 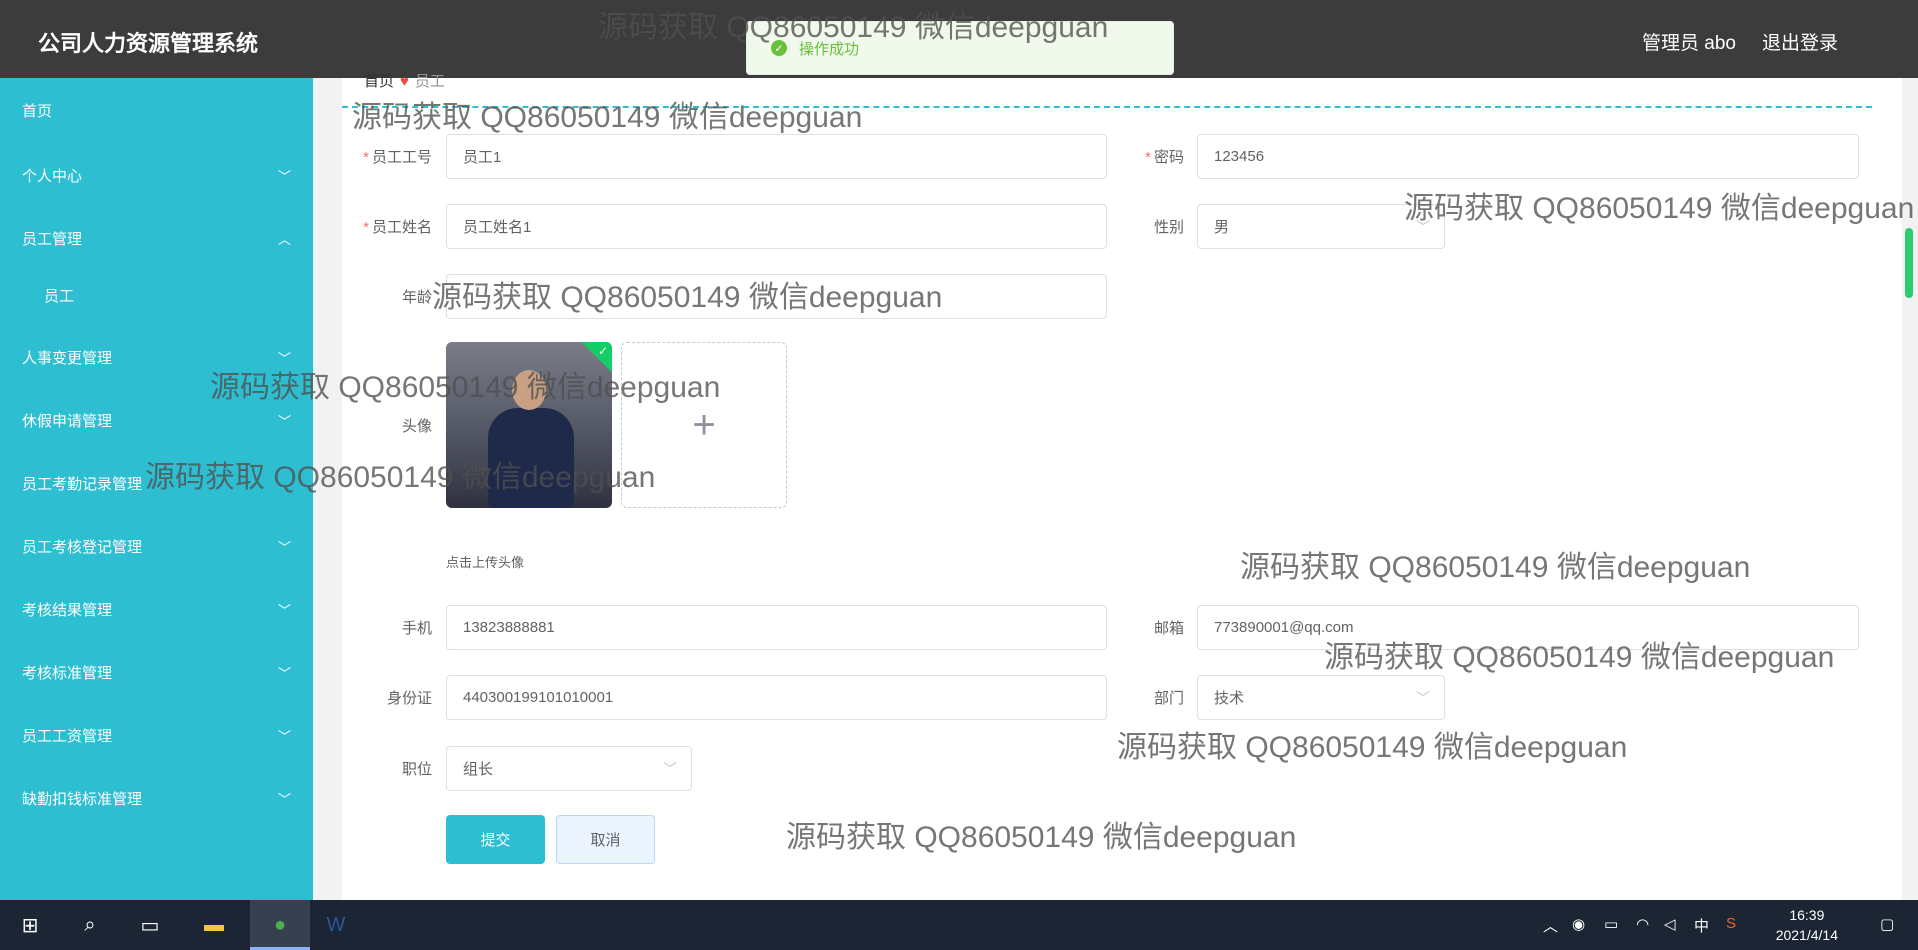 What do you see at coordinates (1168, 698) in the screenshot?
I see `dept-label: 部门` at bounding box center [1168, 698].